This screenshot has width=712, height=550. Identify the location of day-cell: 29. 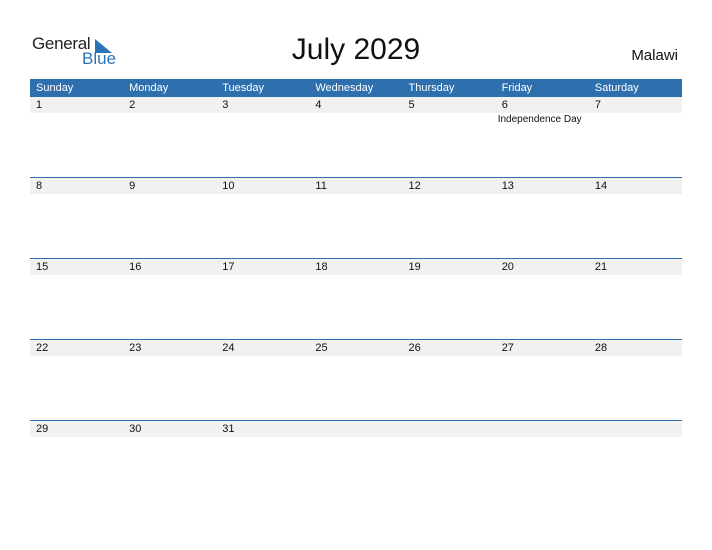
(76, 461).